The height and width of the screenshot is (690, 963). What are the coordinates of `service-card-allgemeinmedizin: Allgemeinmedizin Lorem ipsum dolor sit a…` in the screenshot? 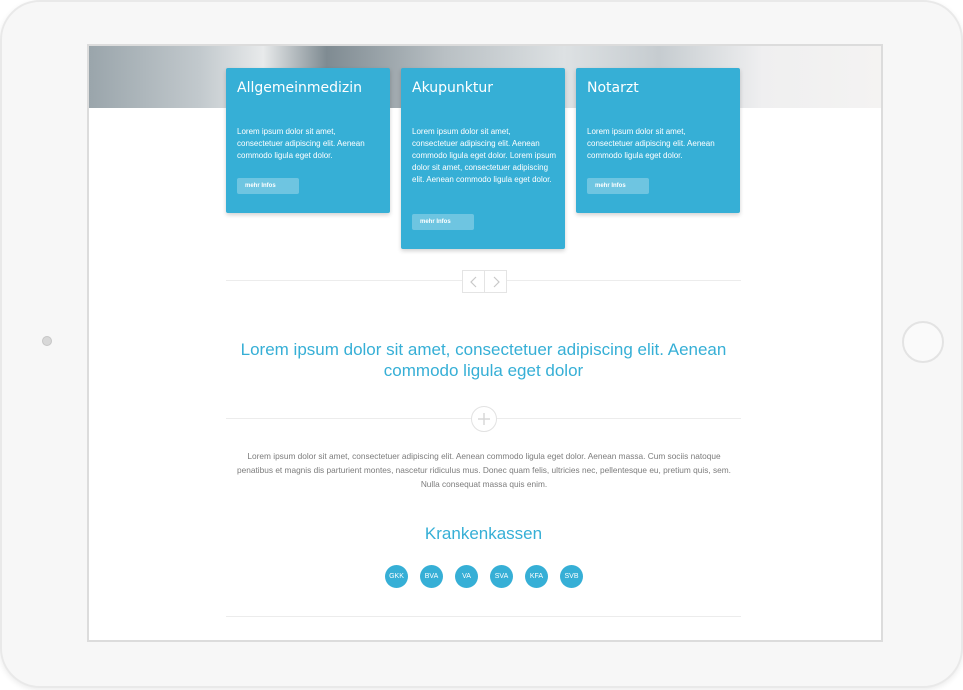 It's located at (308, 140).